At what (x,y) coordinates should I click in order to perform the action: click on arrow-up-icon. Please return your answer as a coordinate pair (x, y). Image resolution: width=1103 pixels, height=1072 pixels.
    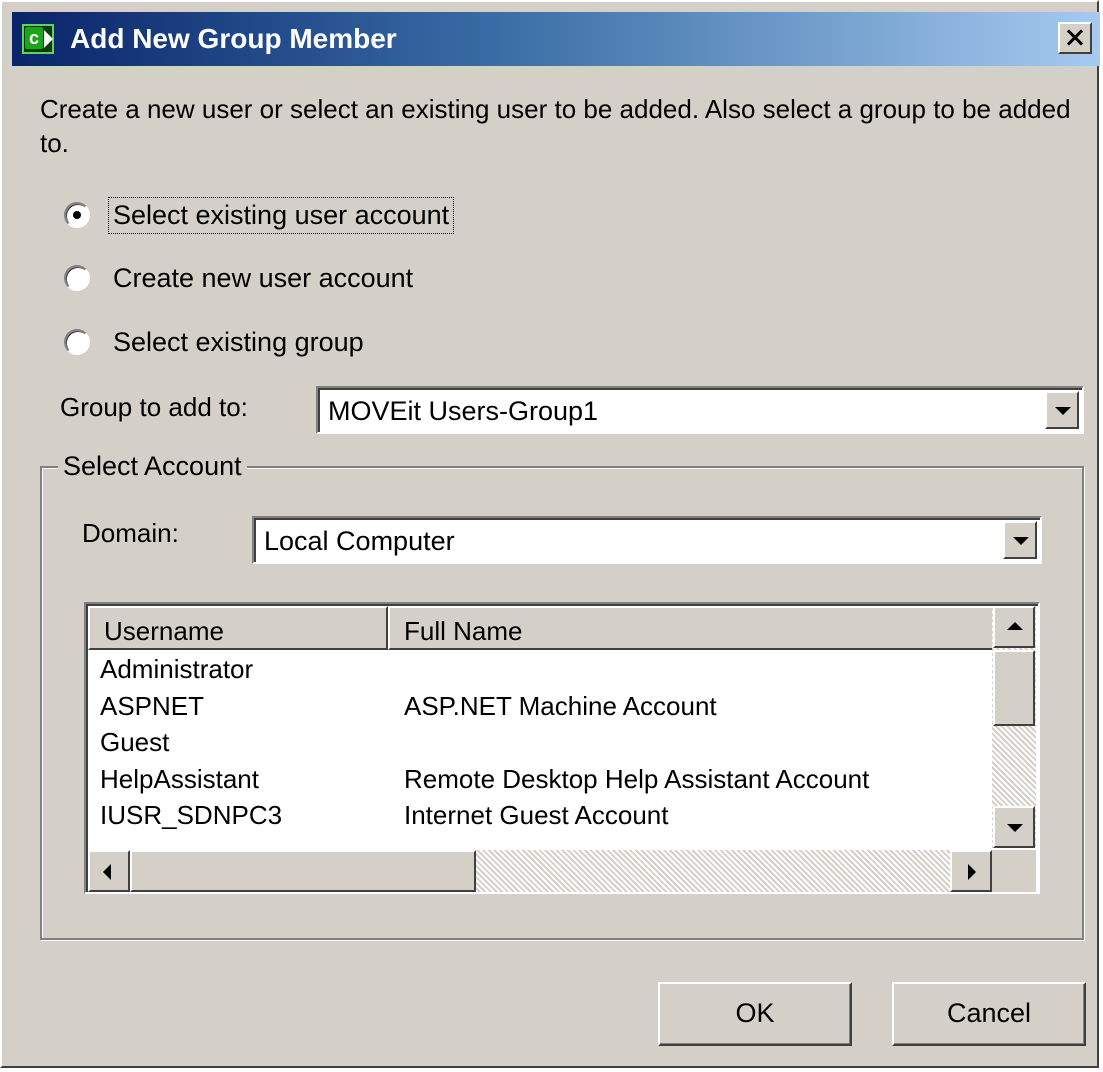
    Looking at the image, I should click on (1015, 626).